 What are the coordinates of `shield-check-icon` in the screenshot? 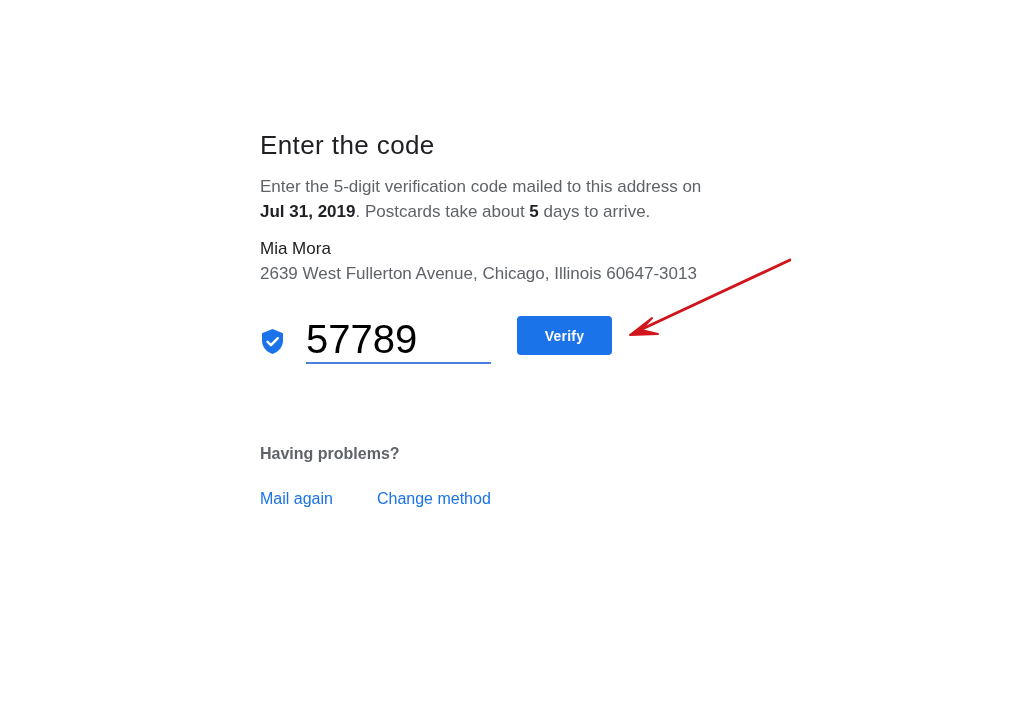 It's located at (272, 341).